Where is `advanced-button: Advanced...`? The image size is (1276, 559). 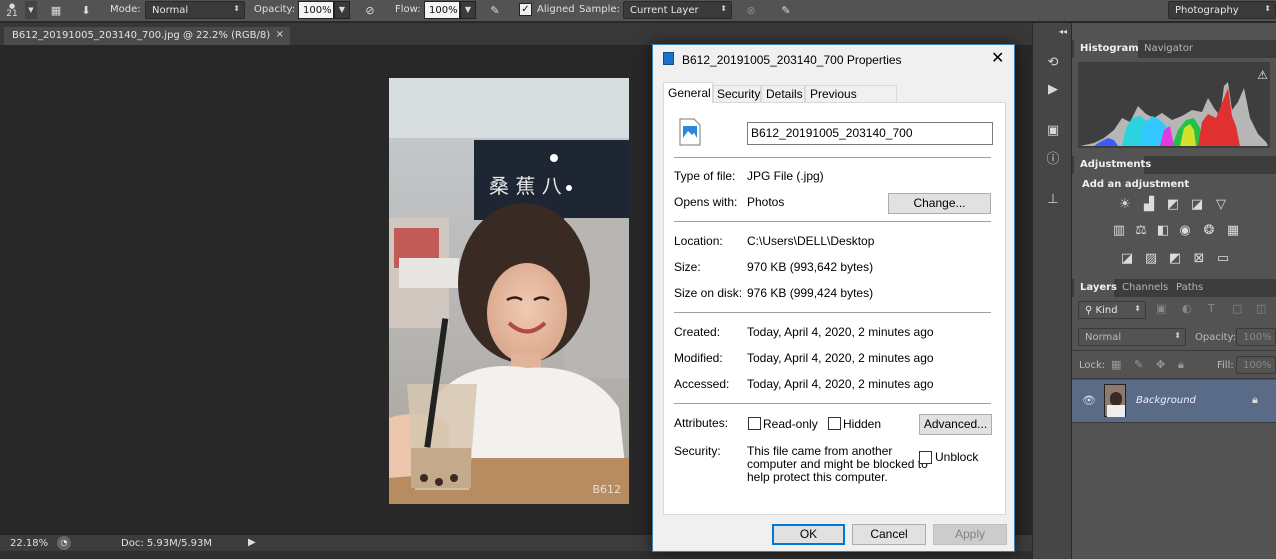
advanced-button: Advanced... is located at coordinates (955, 424).